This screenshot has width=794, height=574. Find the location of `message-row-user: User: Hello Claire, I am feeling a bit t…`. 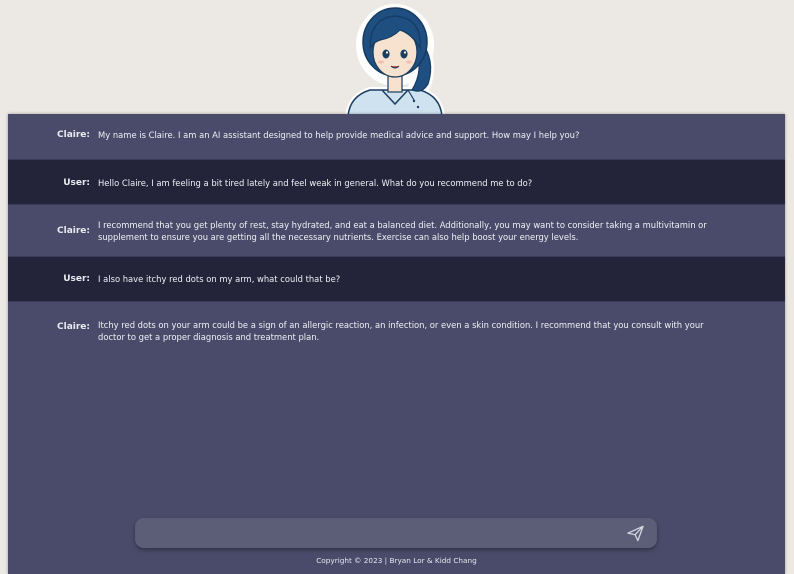

message-row-user: User: Hello Claire, I am feeling a bit t… is located at coordinates (396, 182).